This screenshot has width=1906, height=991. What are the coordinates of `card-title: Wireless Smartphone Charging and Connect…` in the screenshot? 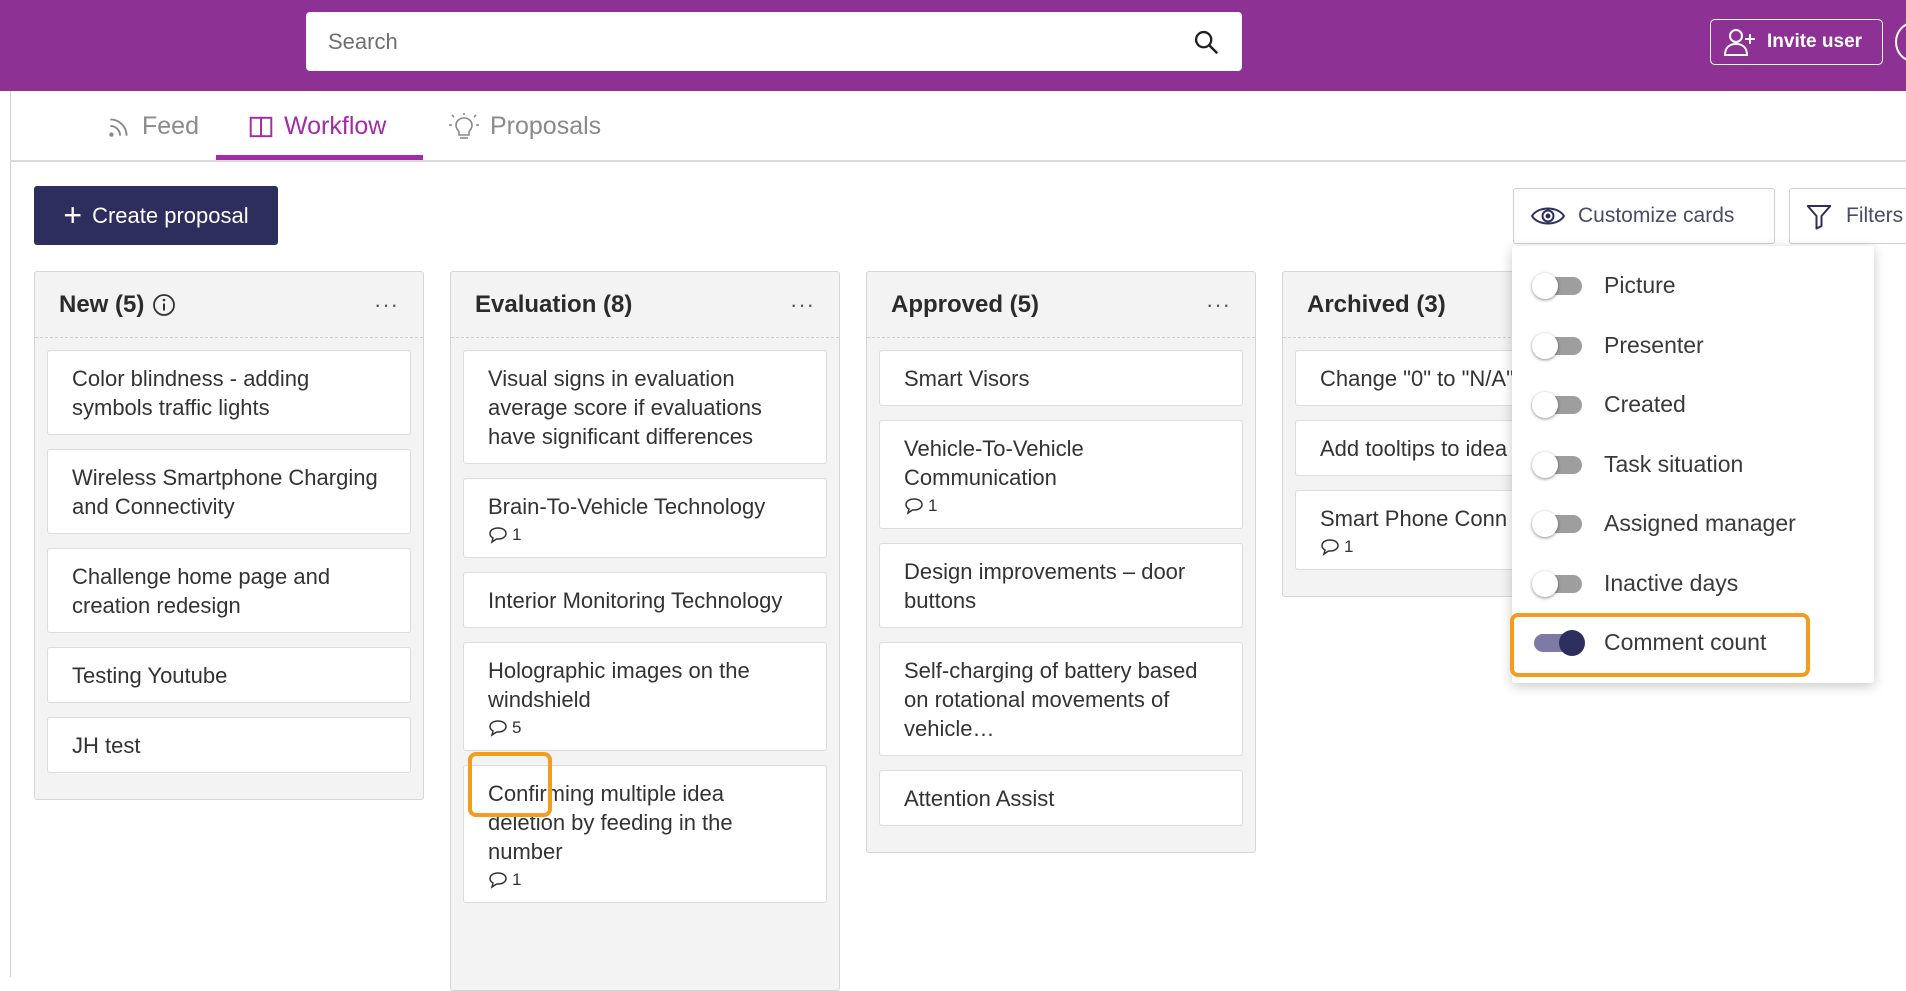 It's located at (225, 492).